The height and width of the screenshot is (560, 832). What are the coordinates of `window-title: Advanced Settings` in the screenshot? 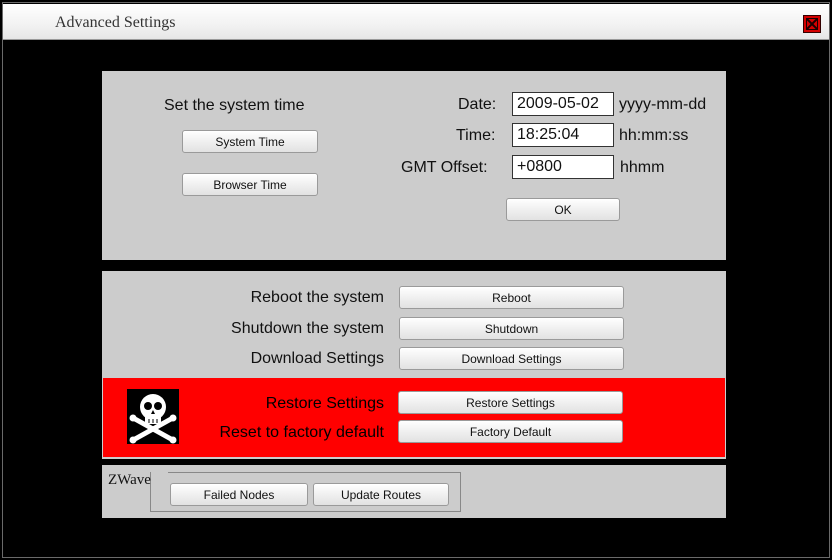 It's located at (115, 22).